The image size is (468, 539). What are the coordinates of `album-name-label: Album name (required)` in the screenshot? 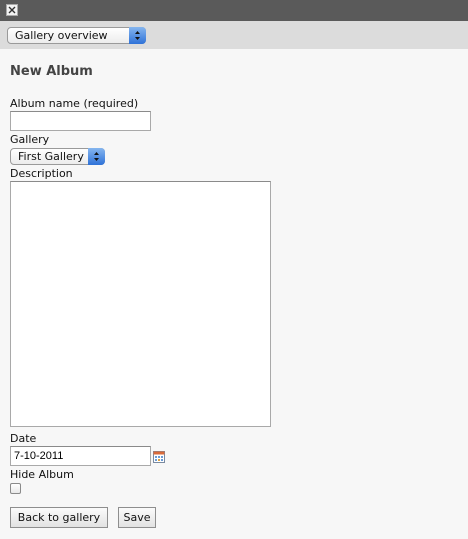 It's located at (74, 103).